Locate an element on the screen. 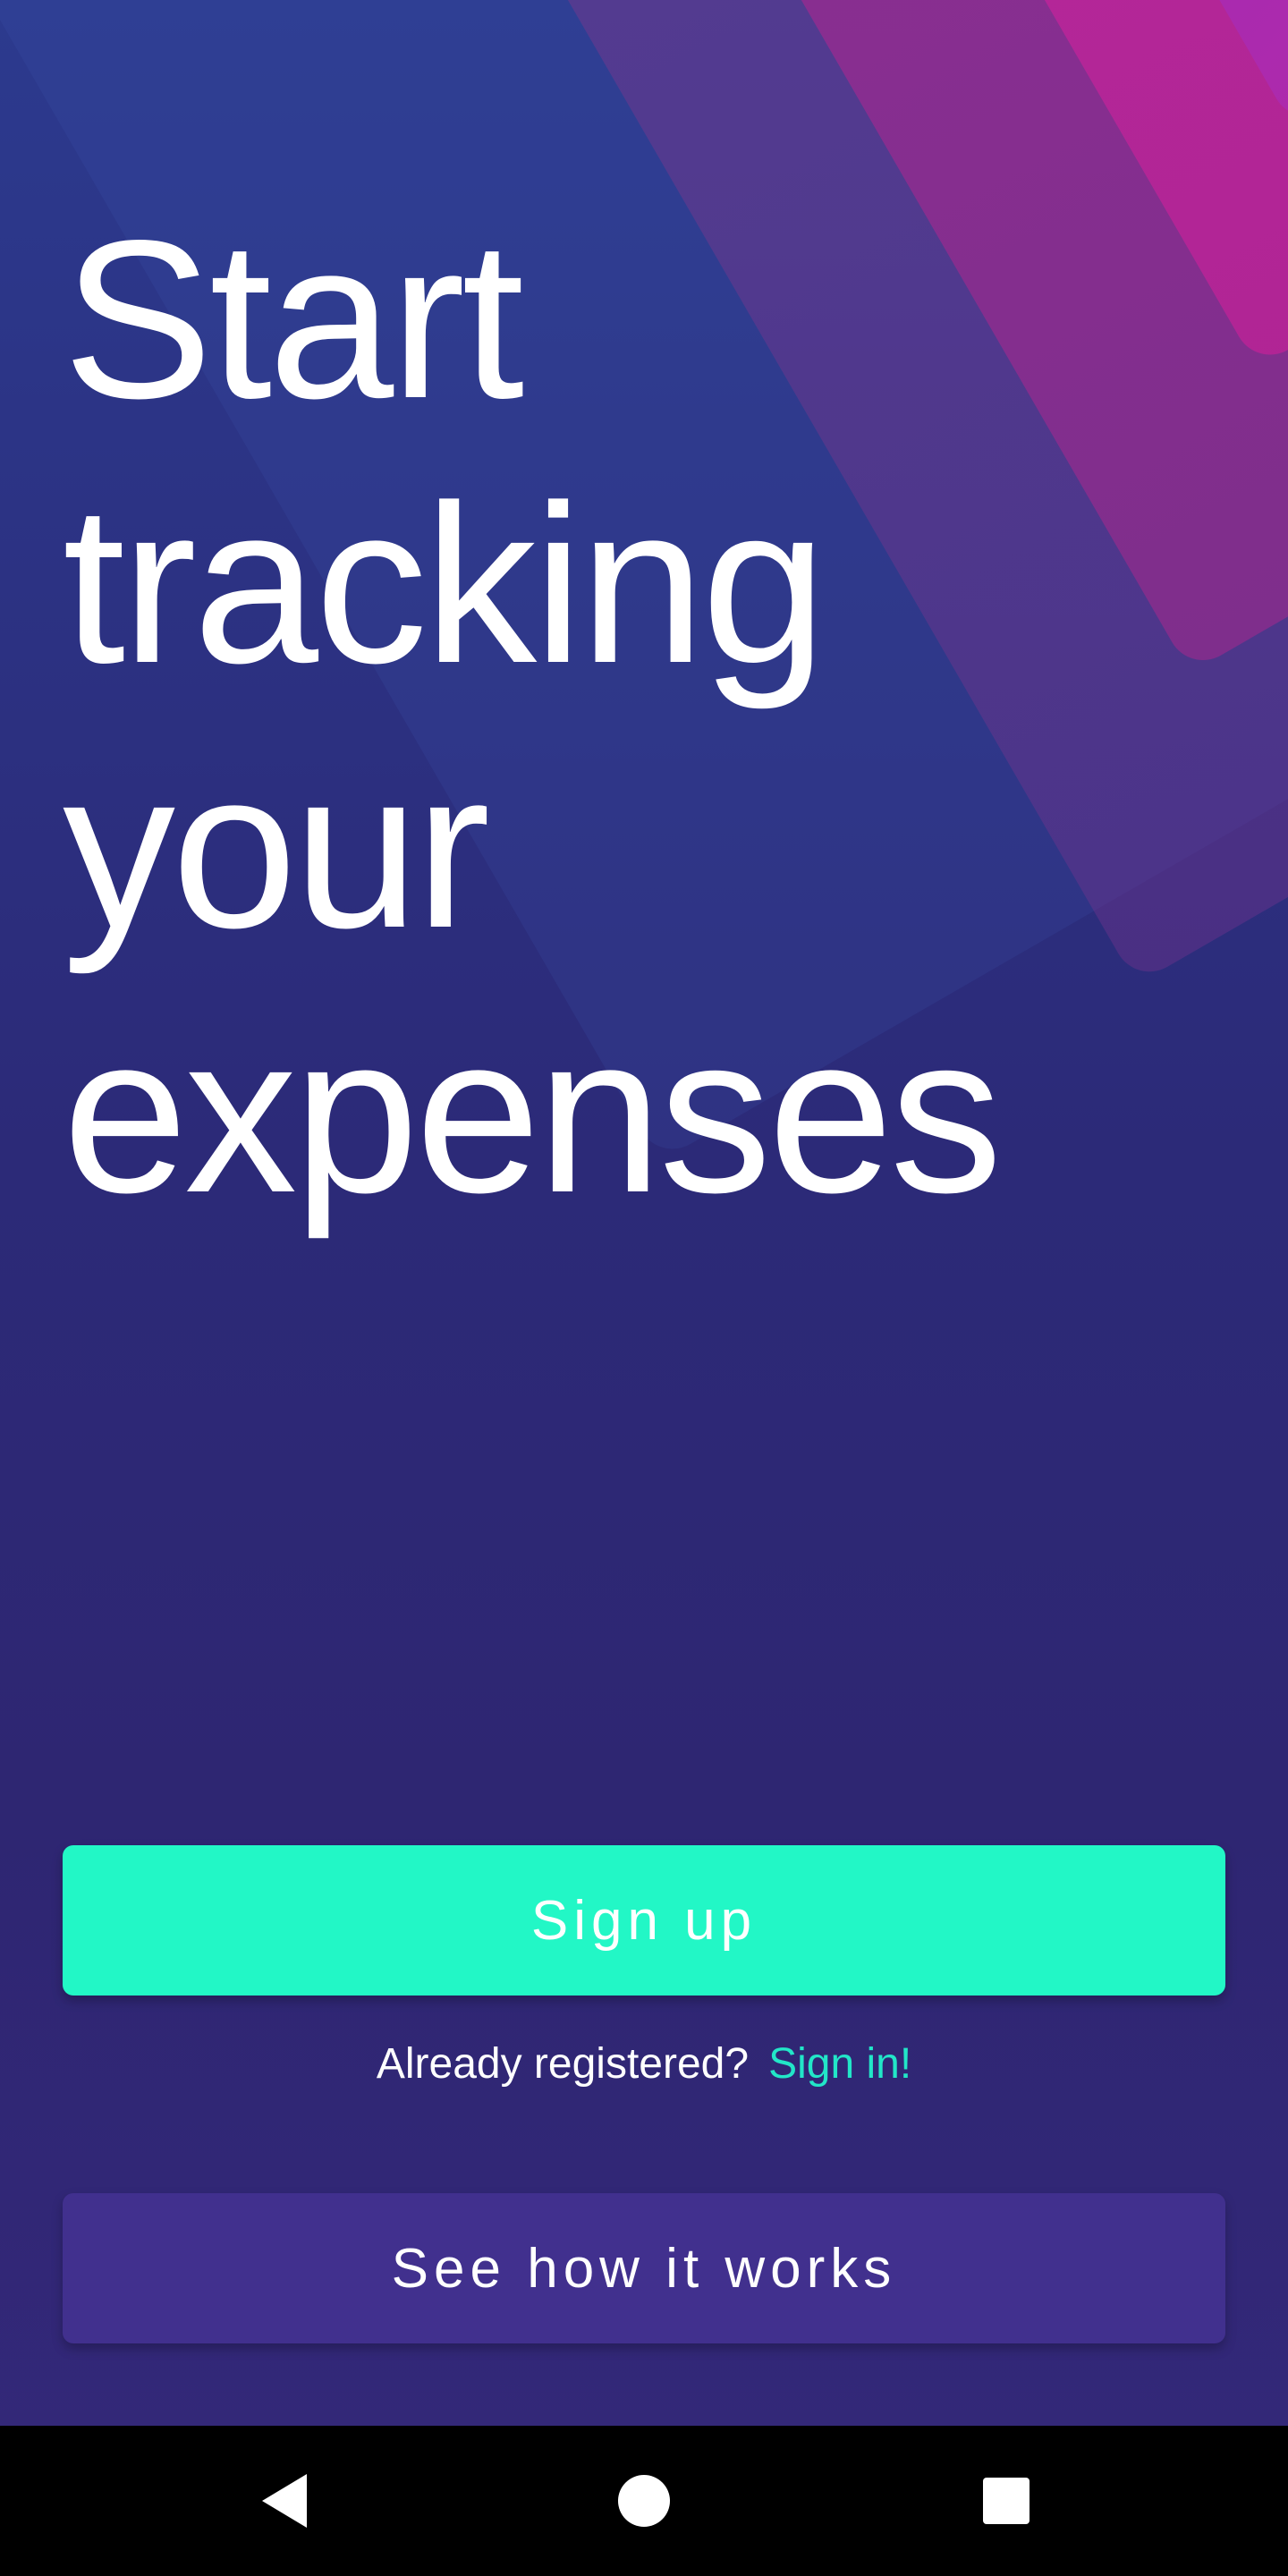 This screenshot has width=1288, height=2576. headline-line: expenses is located at coordinates (533, 1114).